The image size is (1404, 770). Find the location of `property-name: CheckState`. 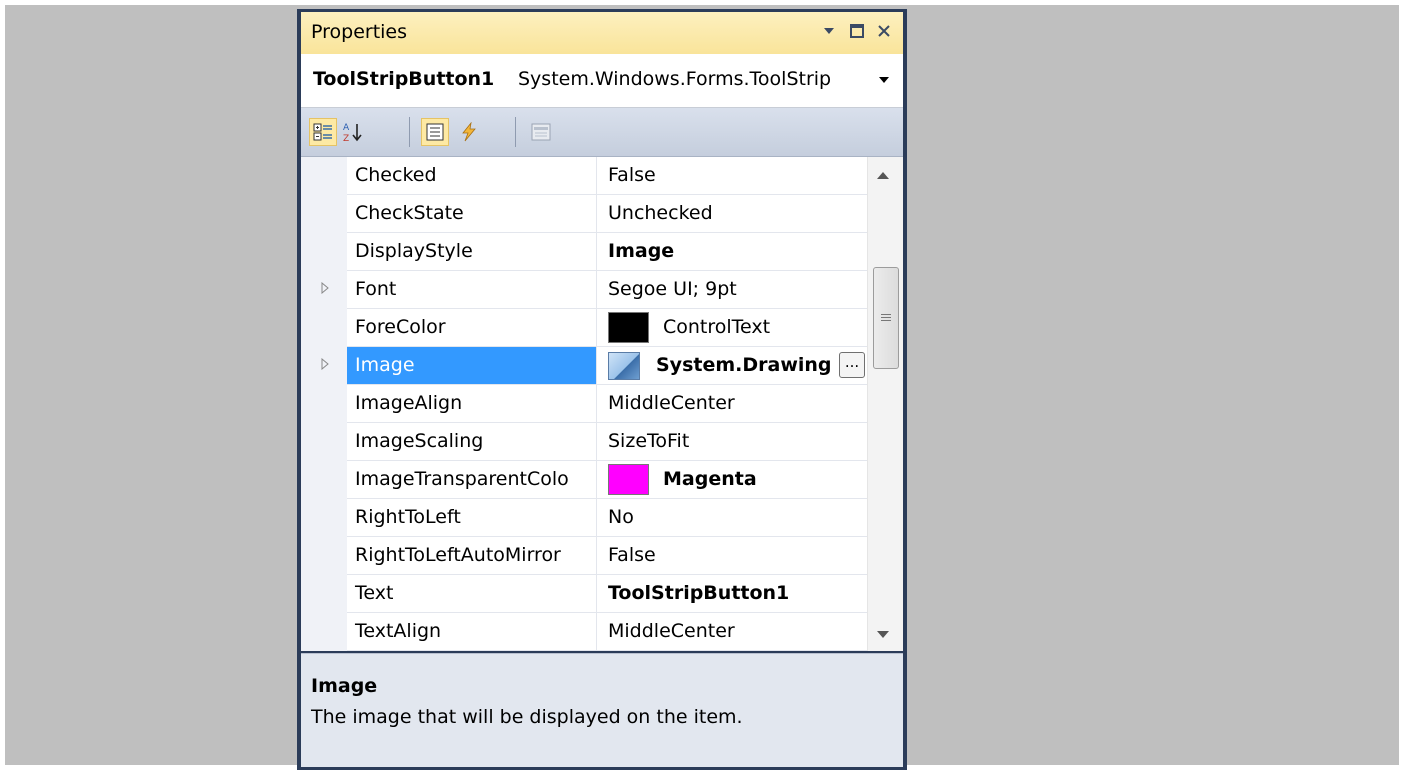

property-name: CheckState is located at coordinates (472, 213).